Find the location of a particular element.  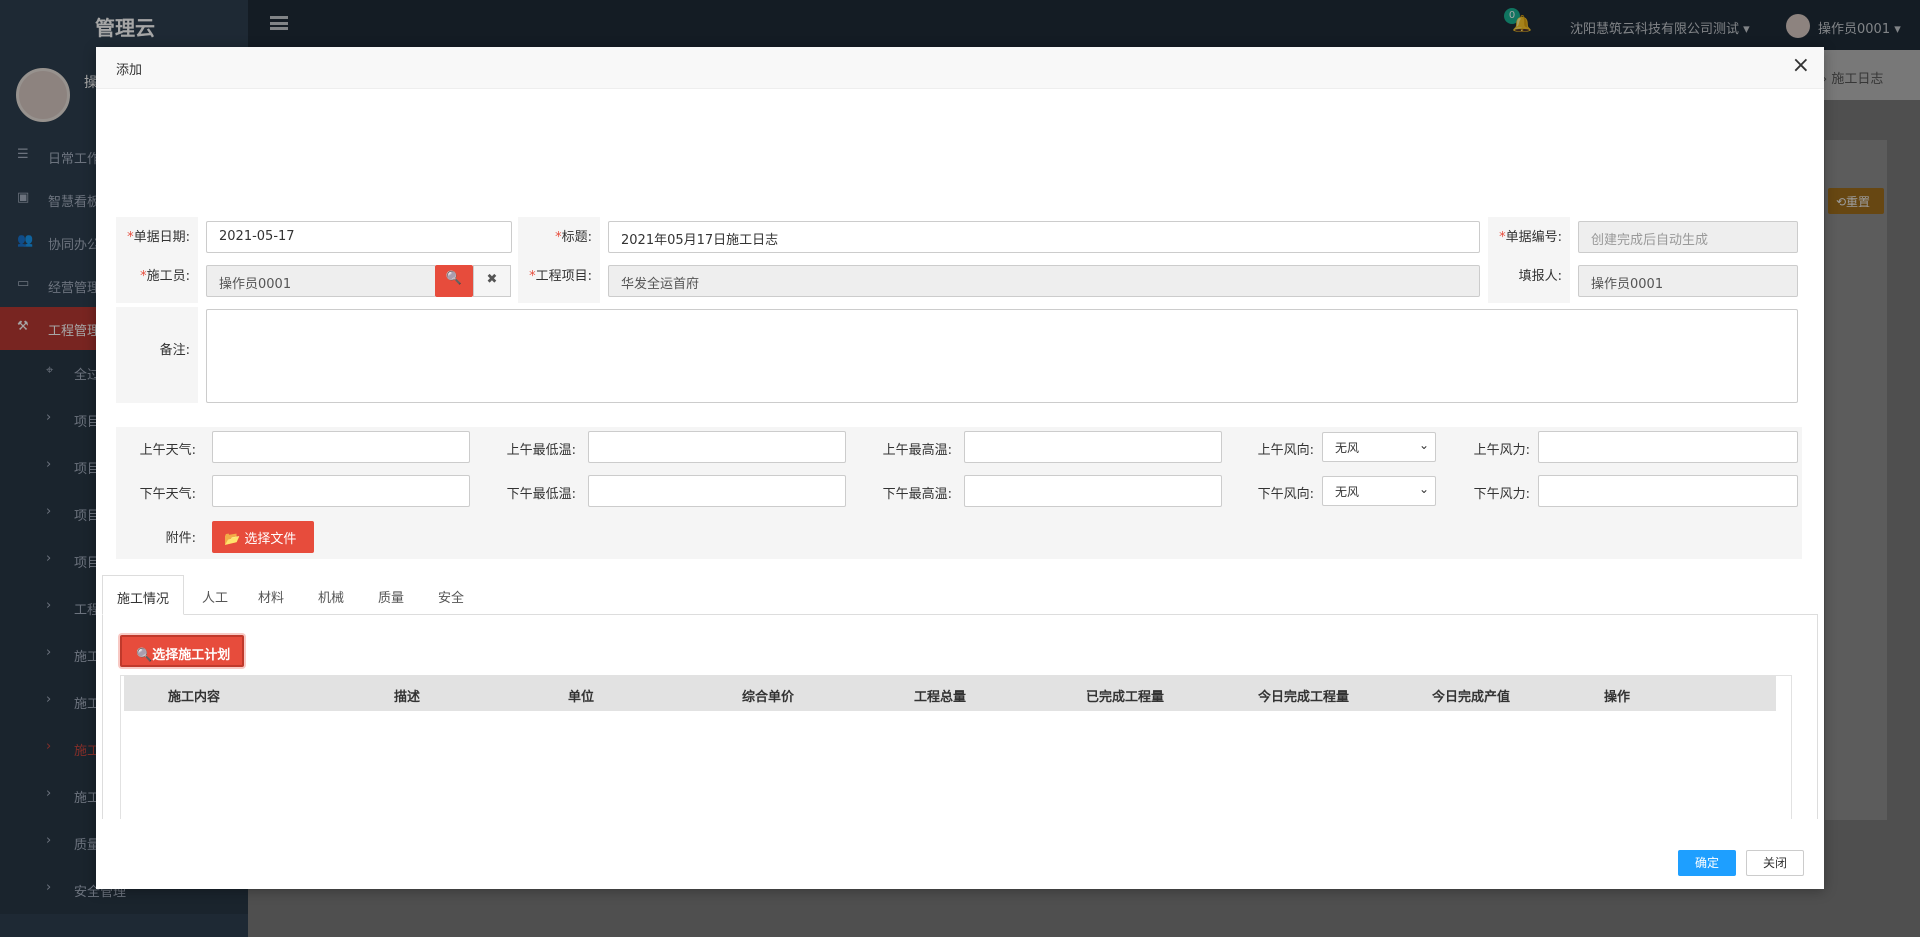

pm-high-temp-label: 下午最高温: is located at coordinates (917, 494).